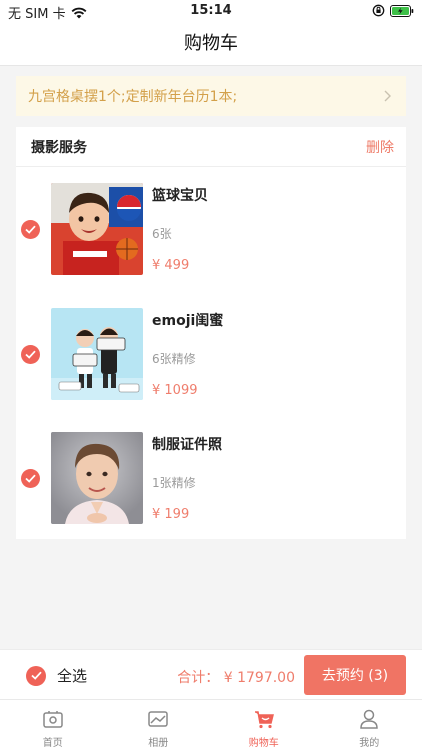 Image resolution: width=422 pixels, height=750 pixels. Describe the element at coordinates (158, 719) in the screenshot. I see `album-icon` at that location.